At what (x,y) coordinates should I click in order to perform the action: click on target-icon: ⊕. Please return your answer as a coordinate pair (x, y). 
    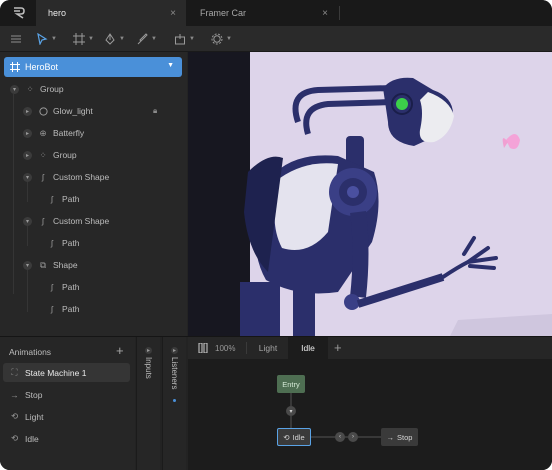
    Looking at the image, I should click on (43, 132).